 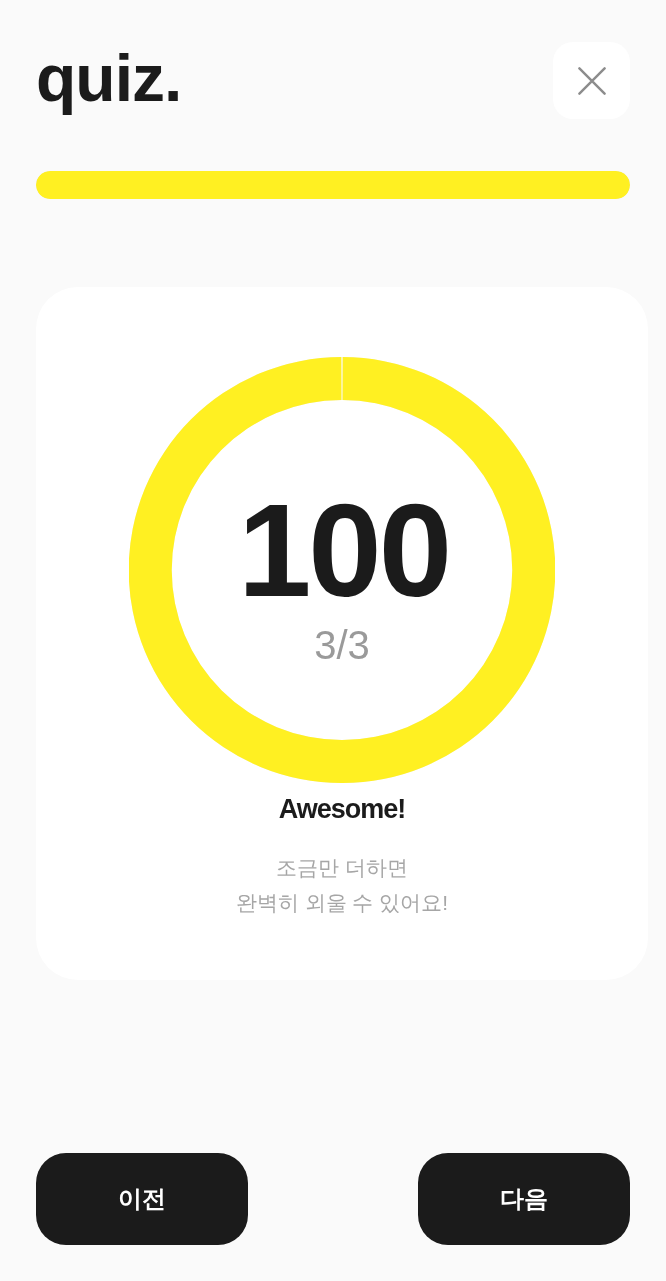 What do you see at coordinates (342, 809) in the screenshot?
I see `result-title: Awesome!` at bounding box center [342, 809].